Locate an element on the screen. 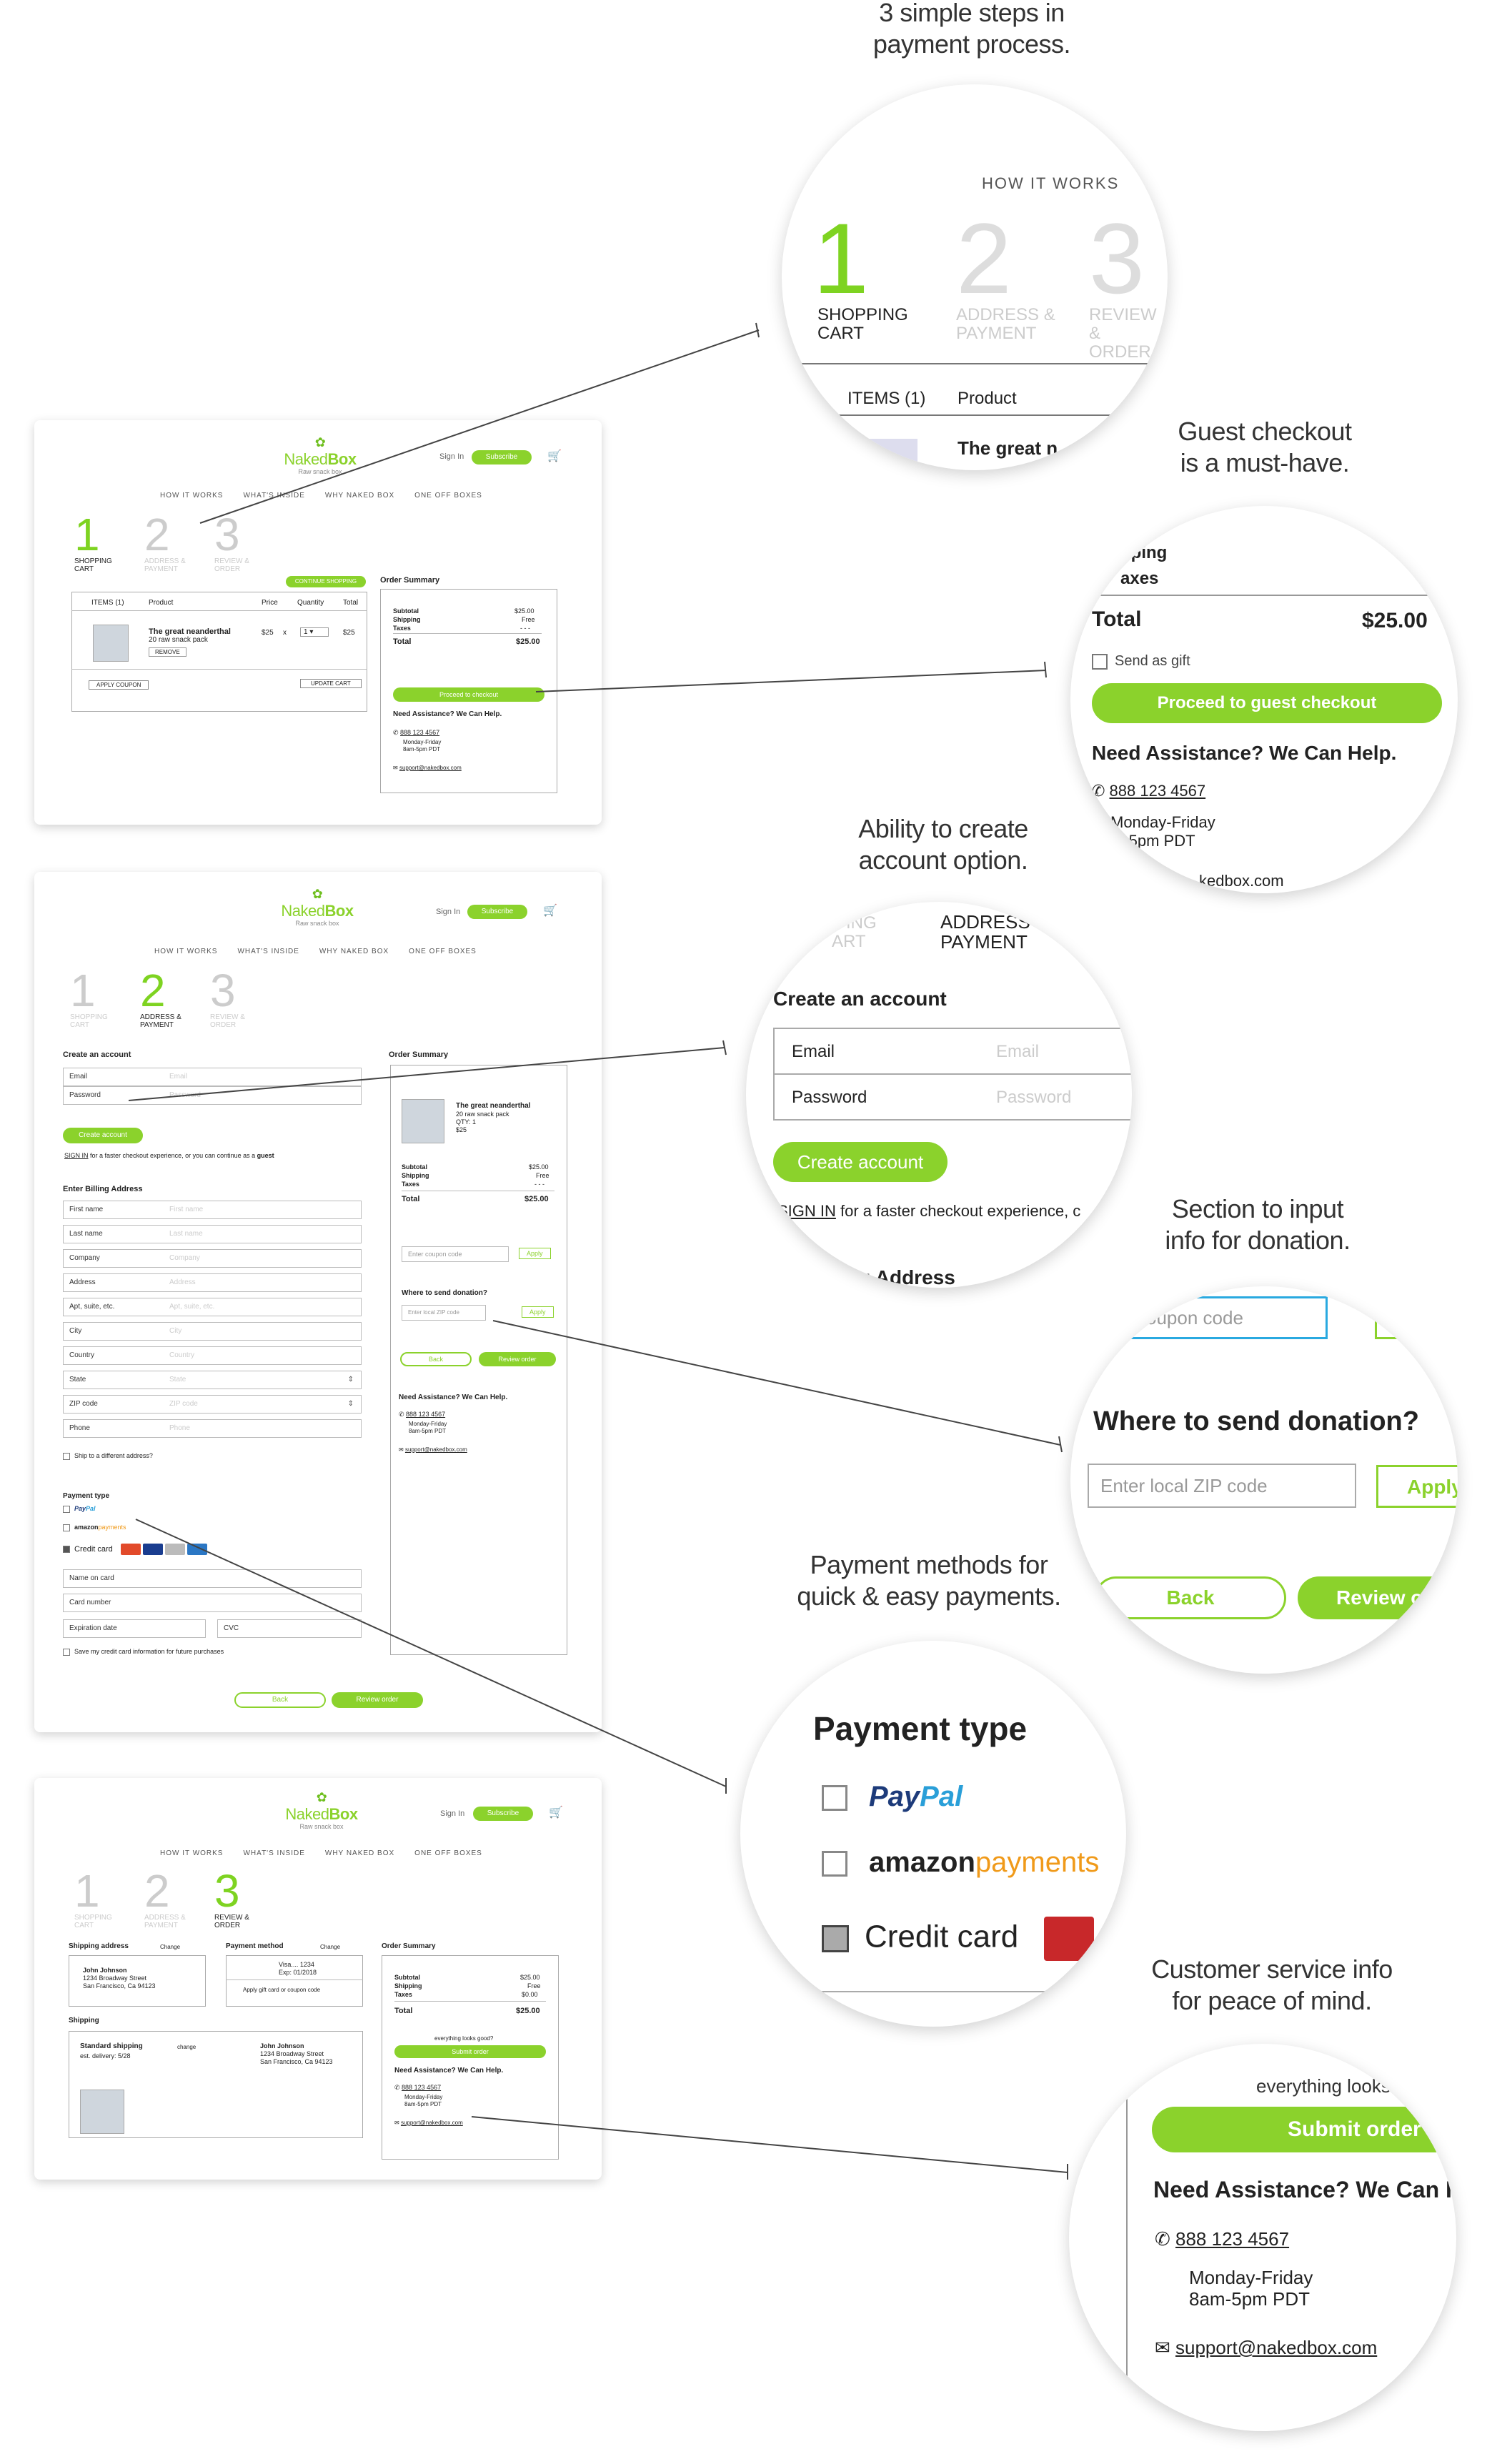 The width and height of the screenshot is (1492, 2464). create-account-button: Create account is located at coordinates (103, 1135).